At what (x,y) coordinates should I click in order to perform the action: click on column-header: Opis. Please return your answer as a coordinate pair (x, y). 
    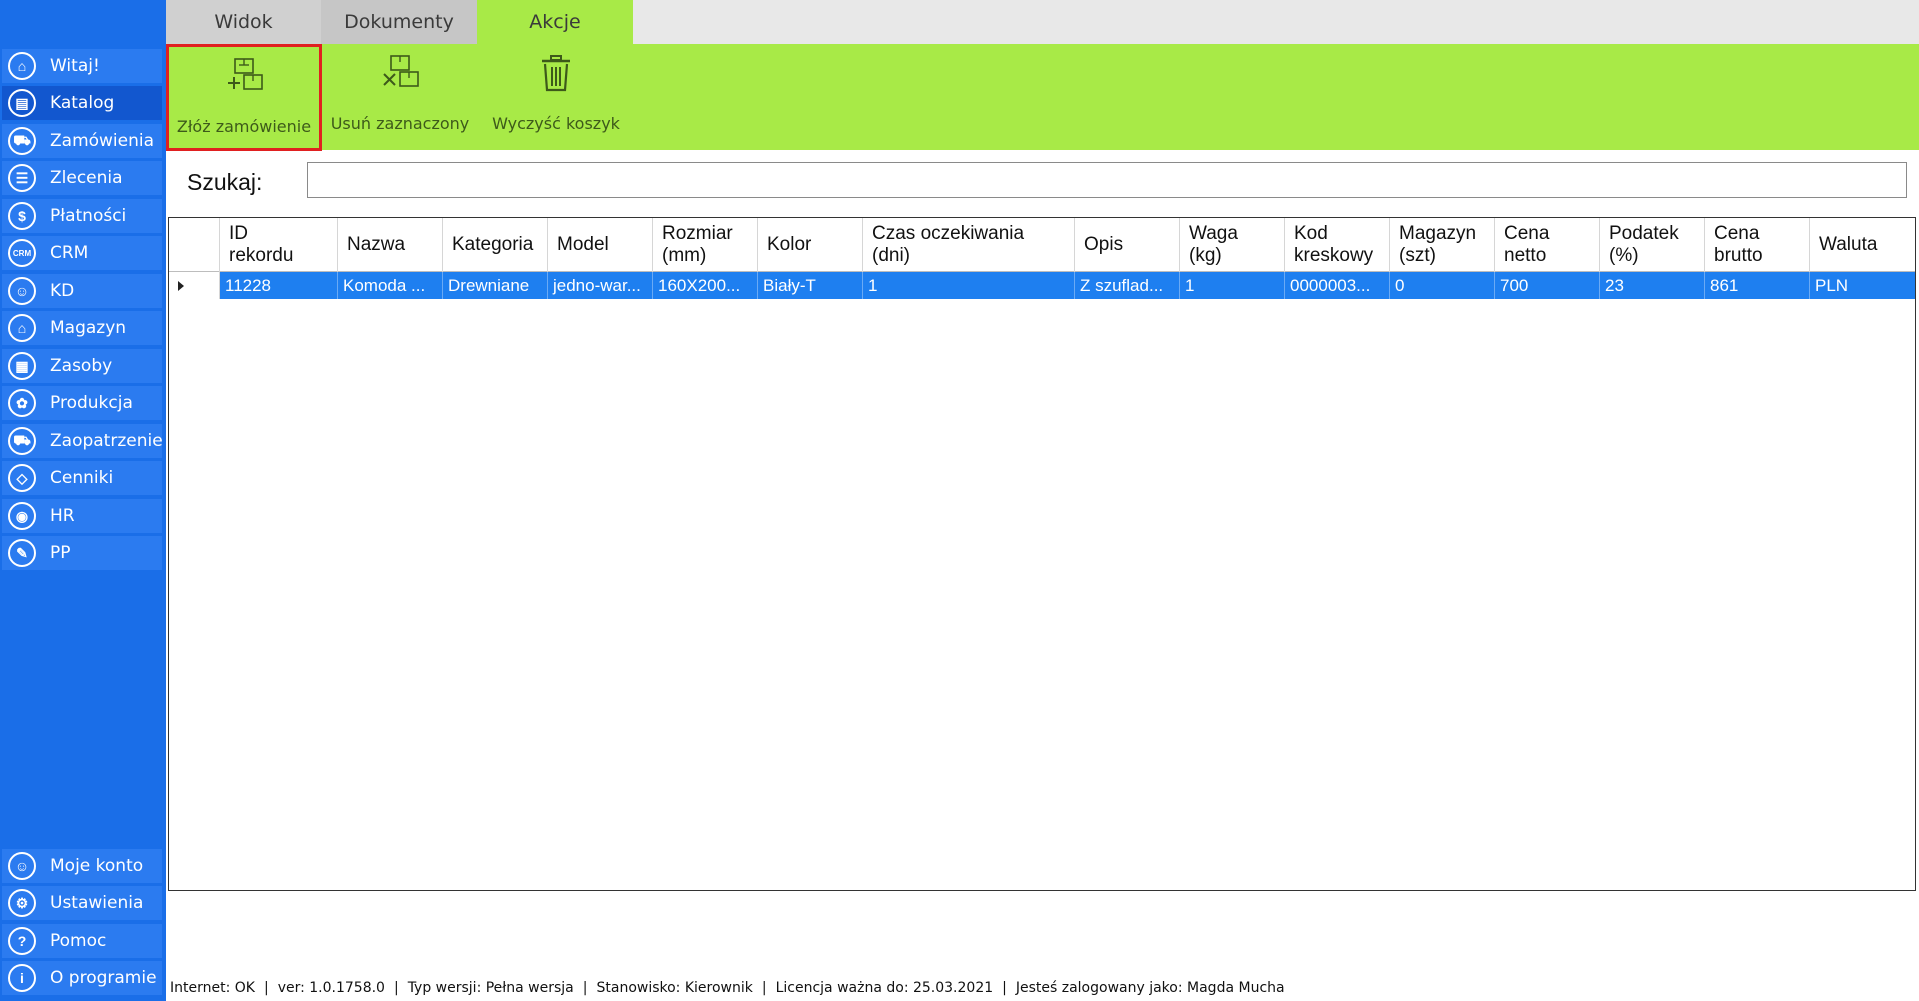
    Looking at the image, I should click on (1127, 245).